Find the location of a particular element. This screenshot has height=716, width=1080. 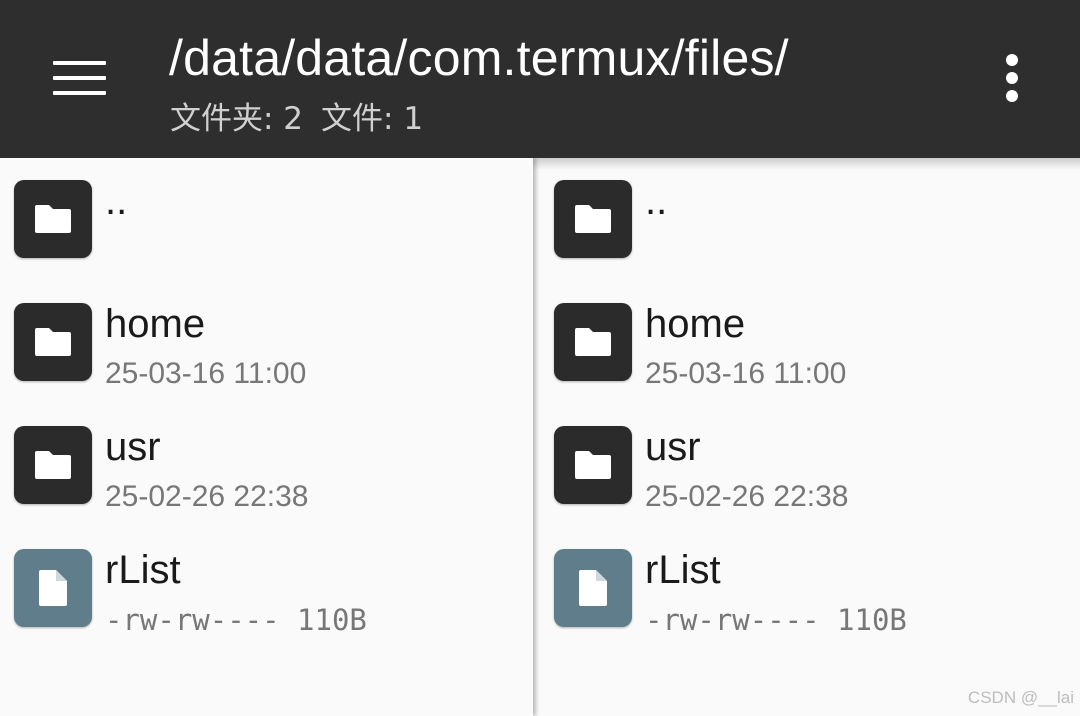

watermark: CSDN @__lai is located at coordinates (1020, 697).